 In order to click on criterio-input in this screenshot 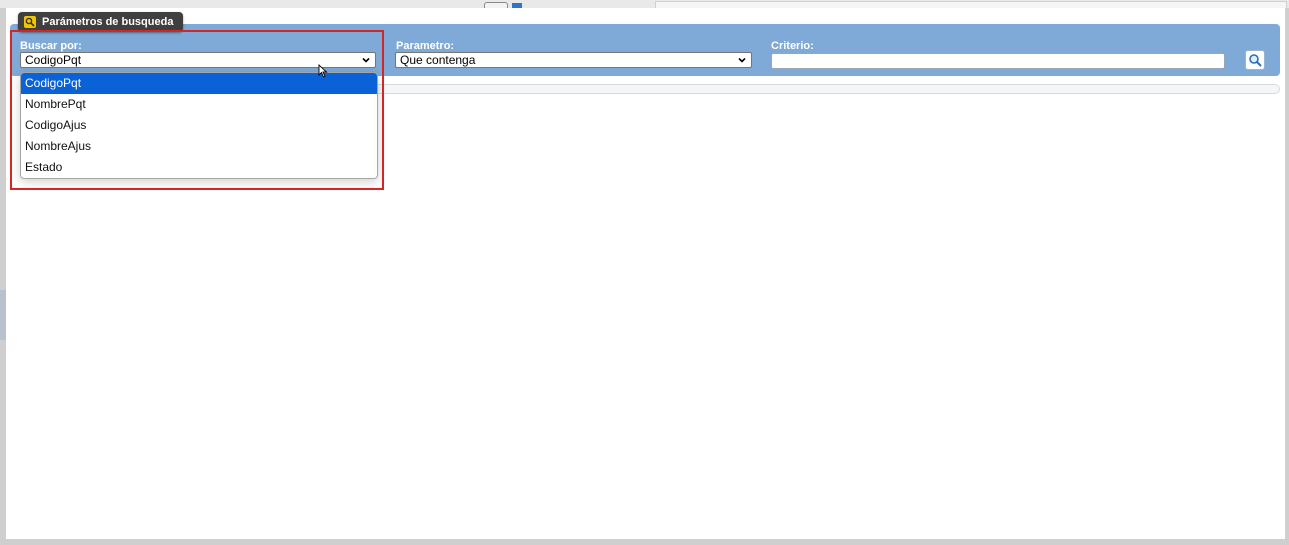, I will do `click(998, 61)`.